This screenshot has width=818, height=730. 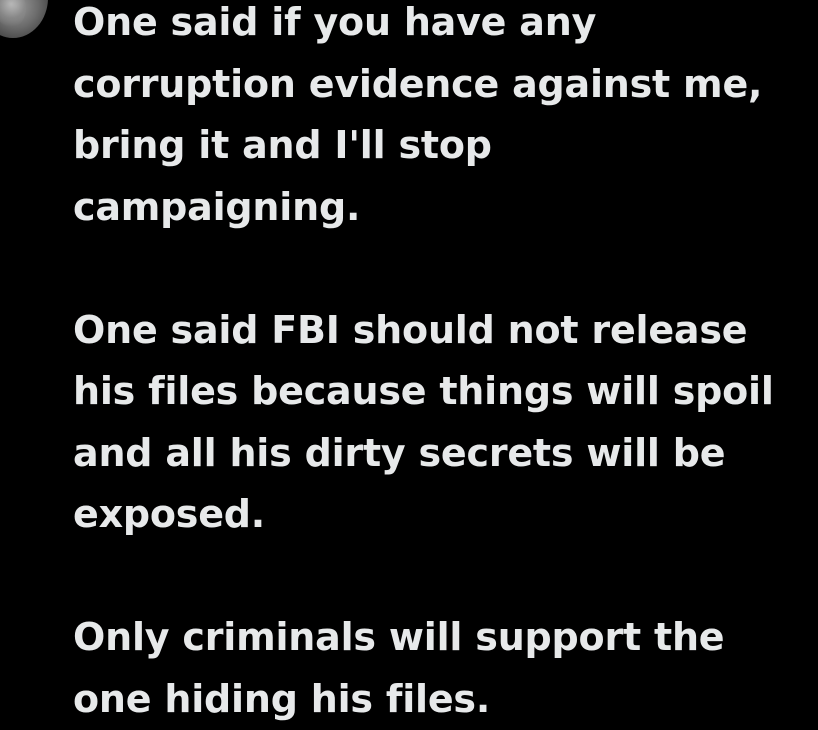 What do you see at coordinates (24, 19) in the screenshot?
I see `avatar` at bounding box center [24, 19].